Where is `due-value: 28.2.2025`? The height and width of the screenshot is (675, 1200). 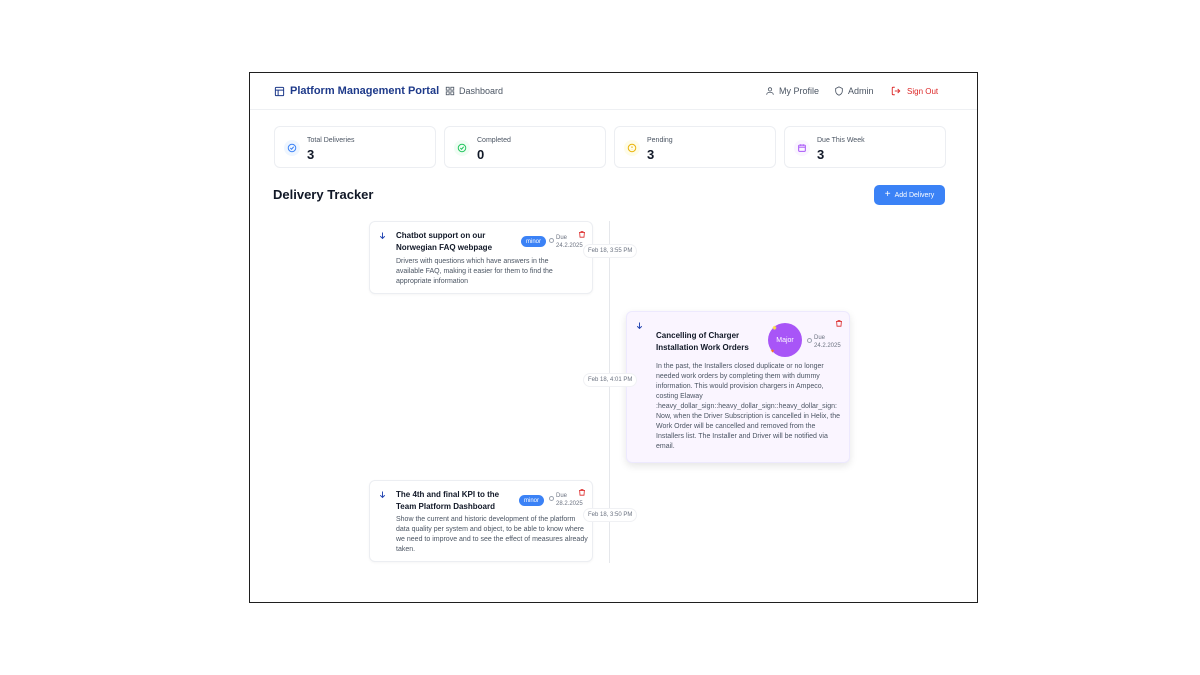
due-value: 28.2.2025 is located at coordinates (569, 504).